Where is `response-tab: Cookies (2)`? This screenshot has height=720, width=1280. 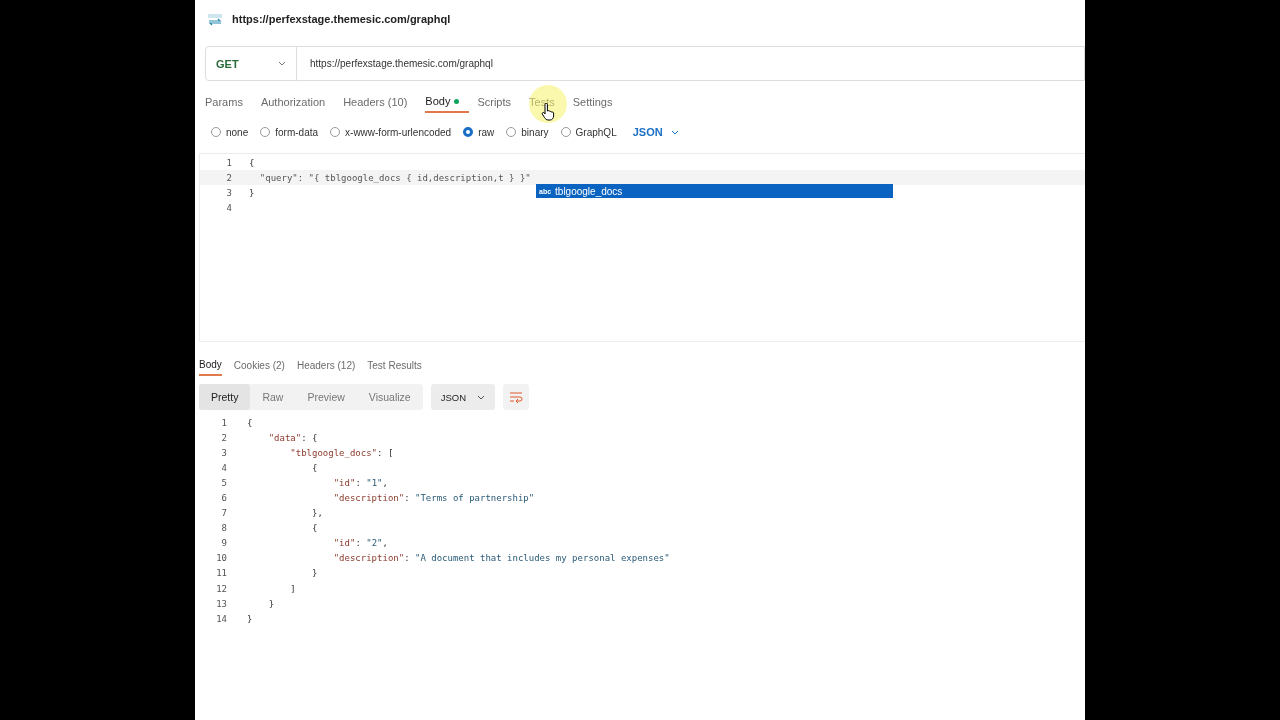
response-tab: Cookies (2) is located at coordinates (259, 365).